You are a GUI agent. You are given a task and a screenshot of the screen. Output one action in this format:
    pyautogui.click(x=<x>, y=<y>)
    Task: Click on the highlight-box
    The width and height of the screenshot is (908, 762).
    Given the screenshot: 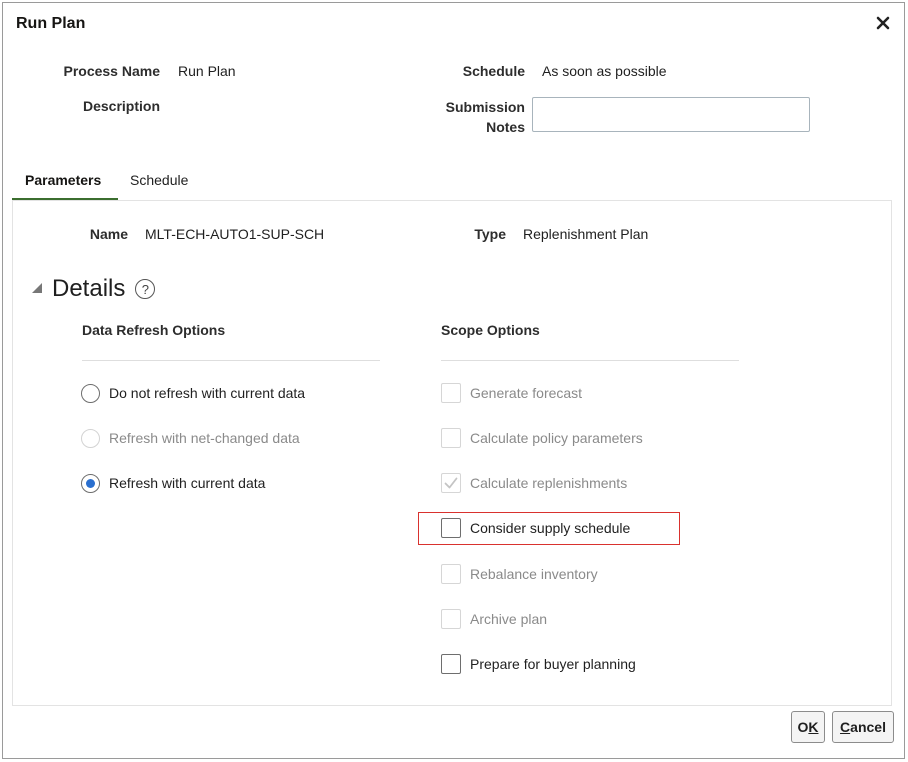 What is the action you would take?
    pyautogui.click(x=549, y=528)
    